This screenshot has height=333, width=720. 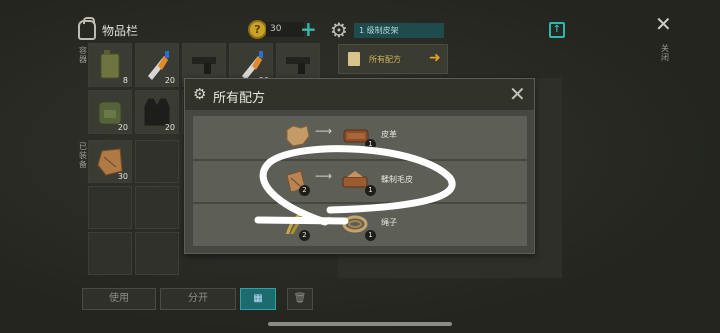 What do you see at coordinates (355, 185) in the screenshot?
I see `annotation-scribble` at bounding box center [355, 185].